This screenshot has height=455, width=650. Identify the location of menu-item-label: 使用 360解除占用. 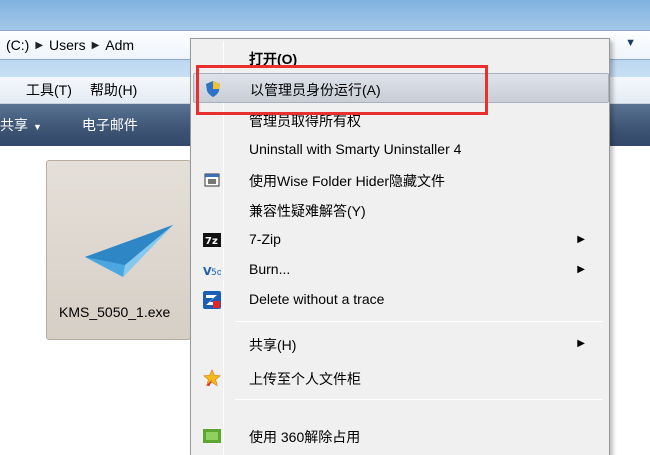
(305, 437).